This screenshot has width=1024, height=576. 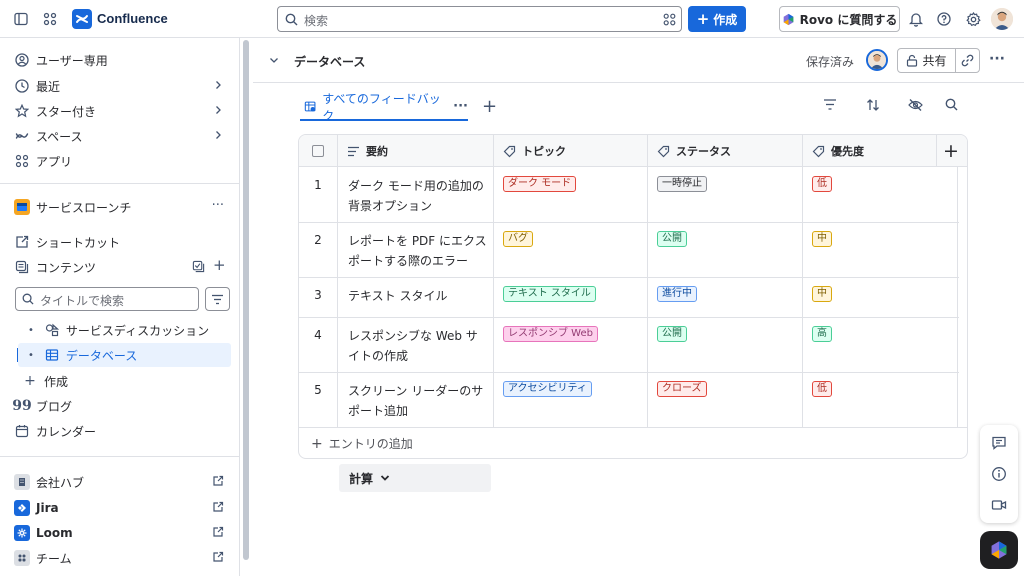 What do you see at coordinates (550, 334) in the screenshot?
I see `topic-lozenge: レスポンシブ Web` at bounding box center [550, 334].